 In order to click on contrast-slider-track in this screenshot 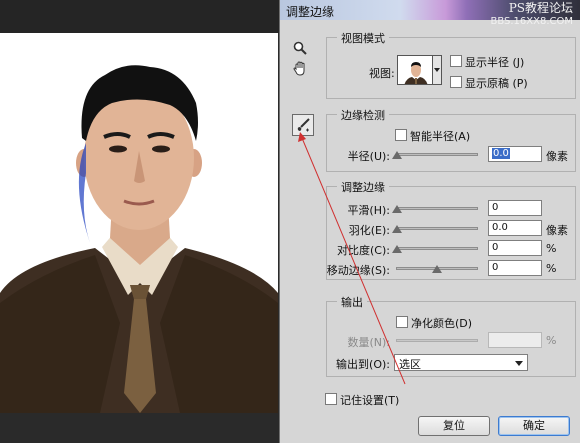, I will do `click(437, 248)`.